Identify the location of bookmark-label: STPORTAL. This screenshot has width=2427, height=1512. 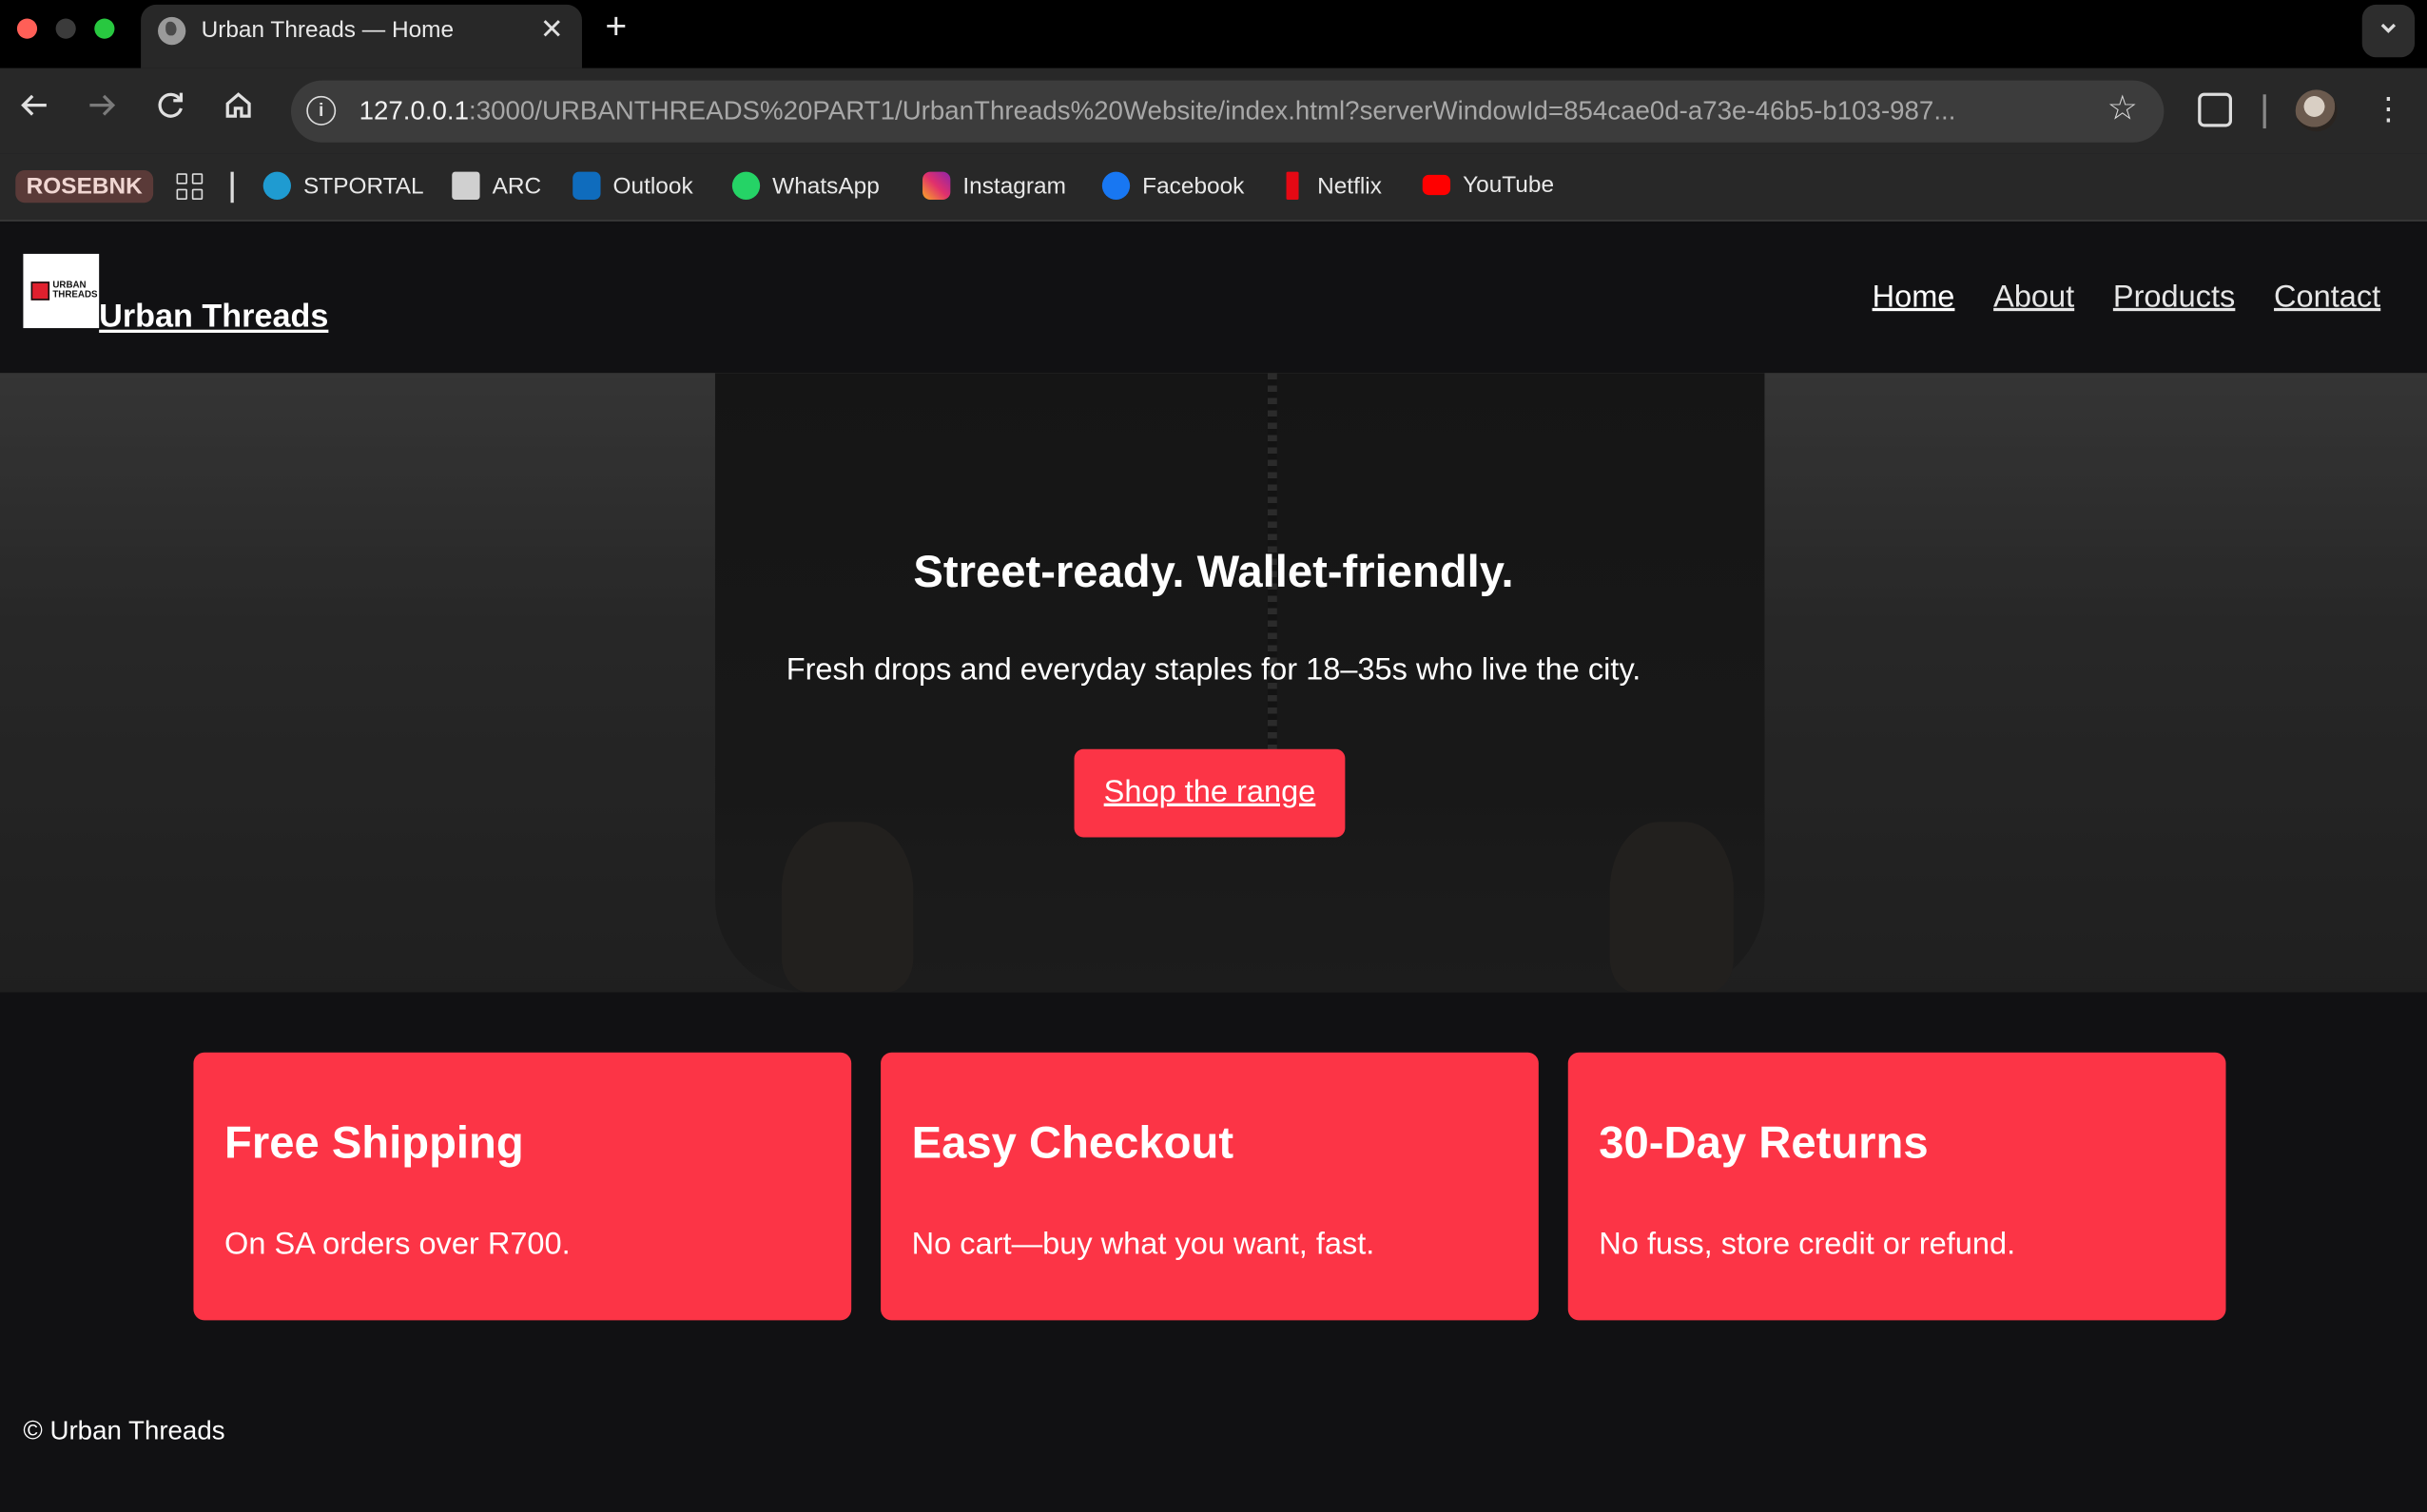
(364, 186).